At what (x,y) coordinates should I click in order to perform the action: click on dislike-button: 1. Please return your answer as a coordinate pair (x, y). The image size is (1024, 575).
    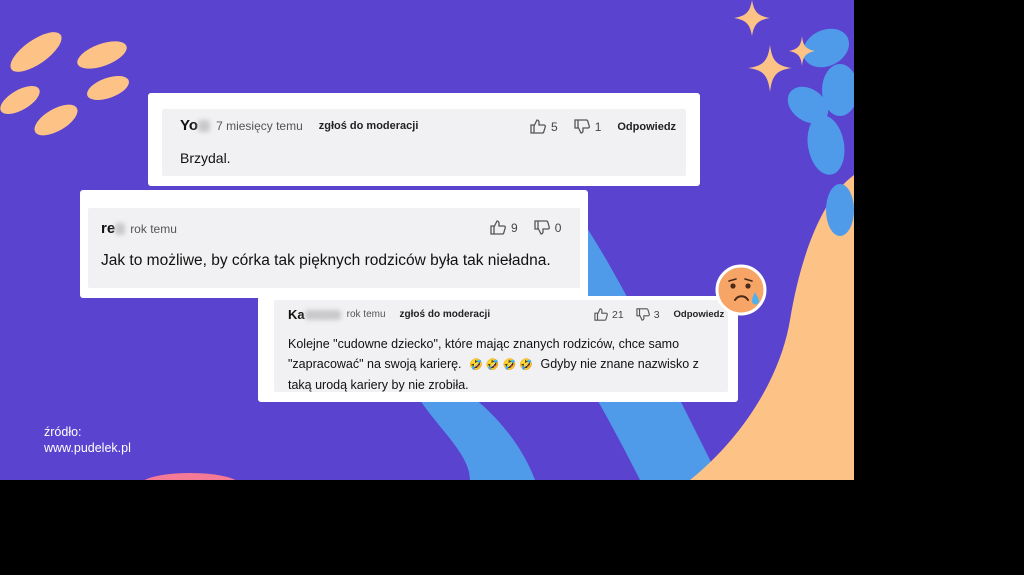
    Looking at the image, I should click on (588, 126).